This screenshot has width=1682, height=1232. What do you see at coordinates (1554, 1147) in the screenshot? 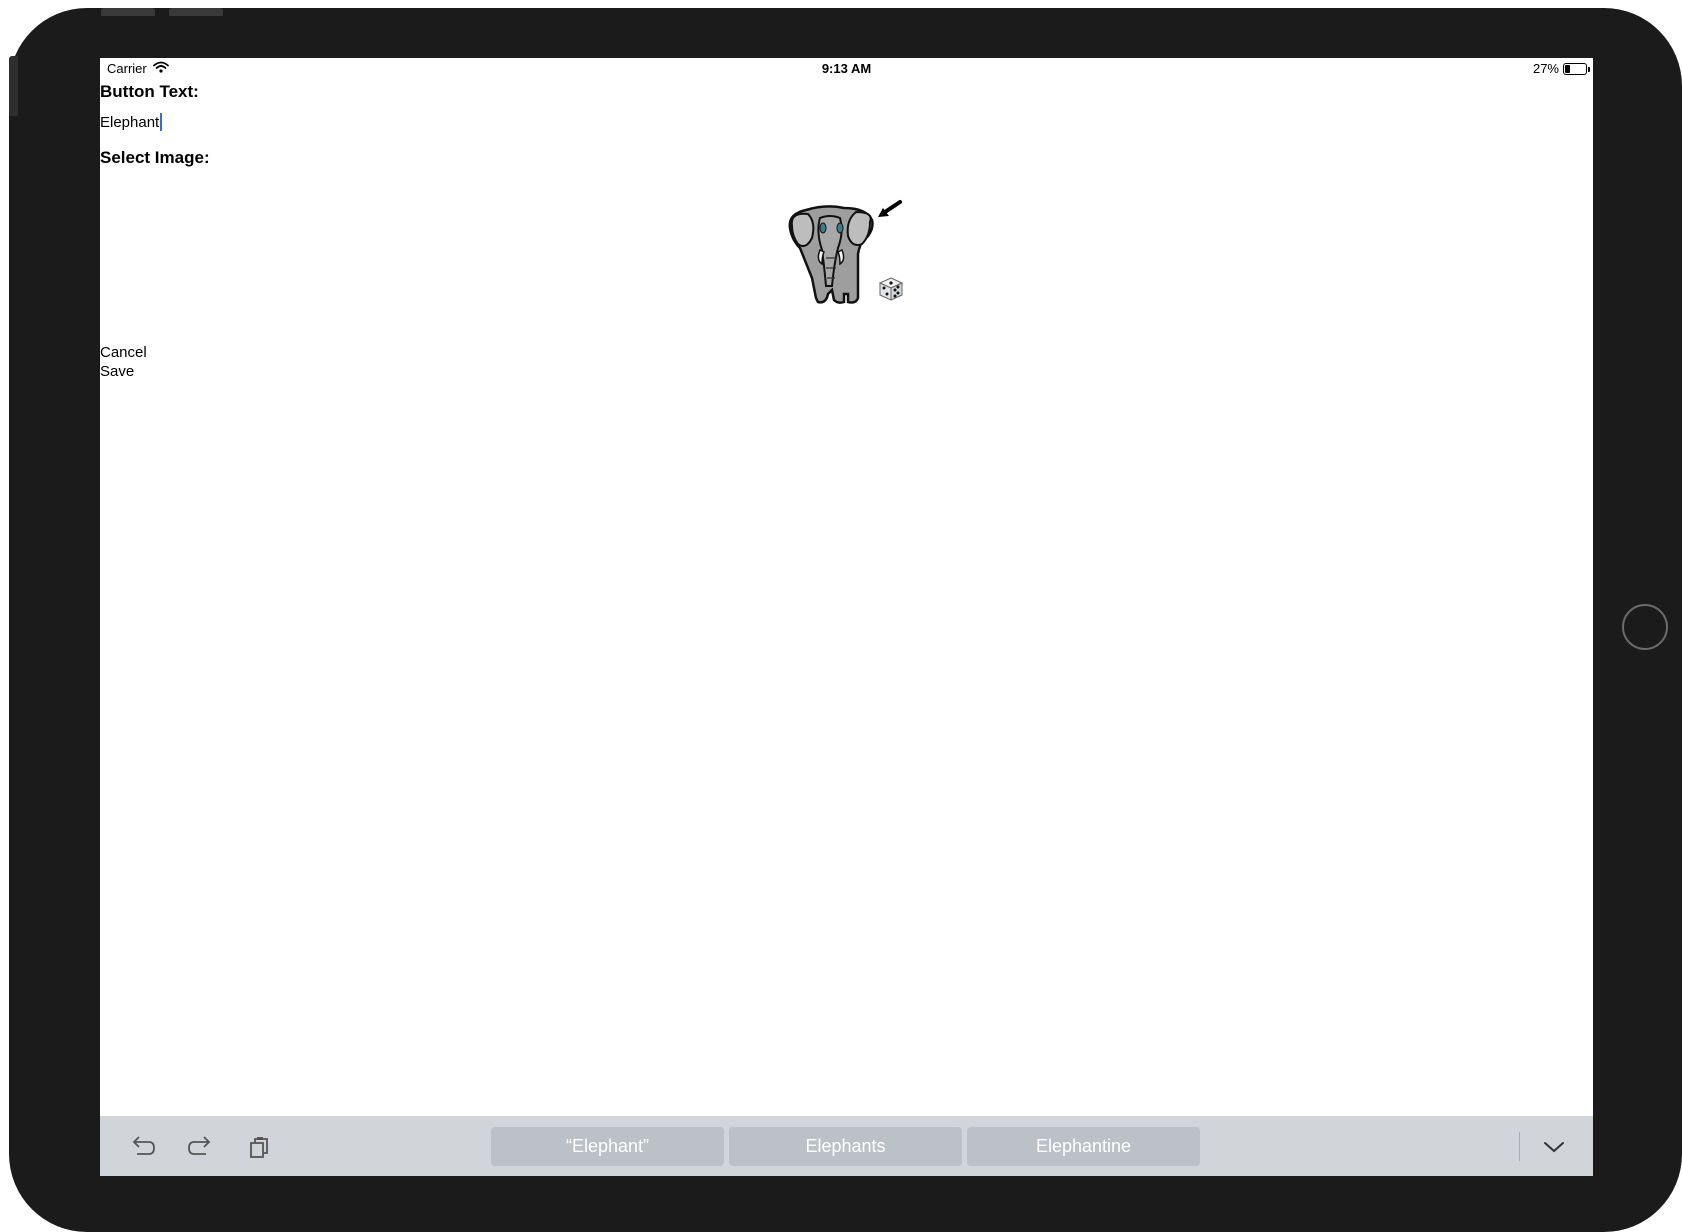
I see `dismiss-keyboard-icon` at bounding box center [1554, 1147].